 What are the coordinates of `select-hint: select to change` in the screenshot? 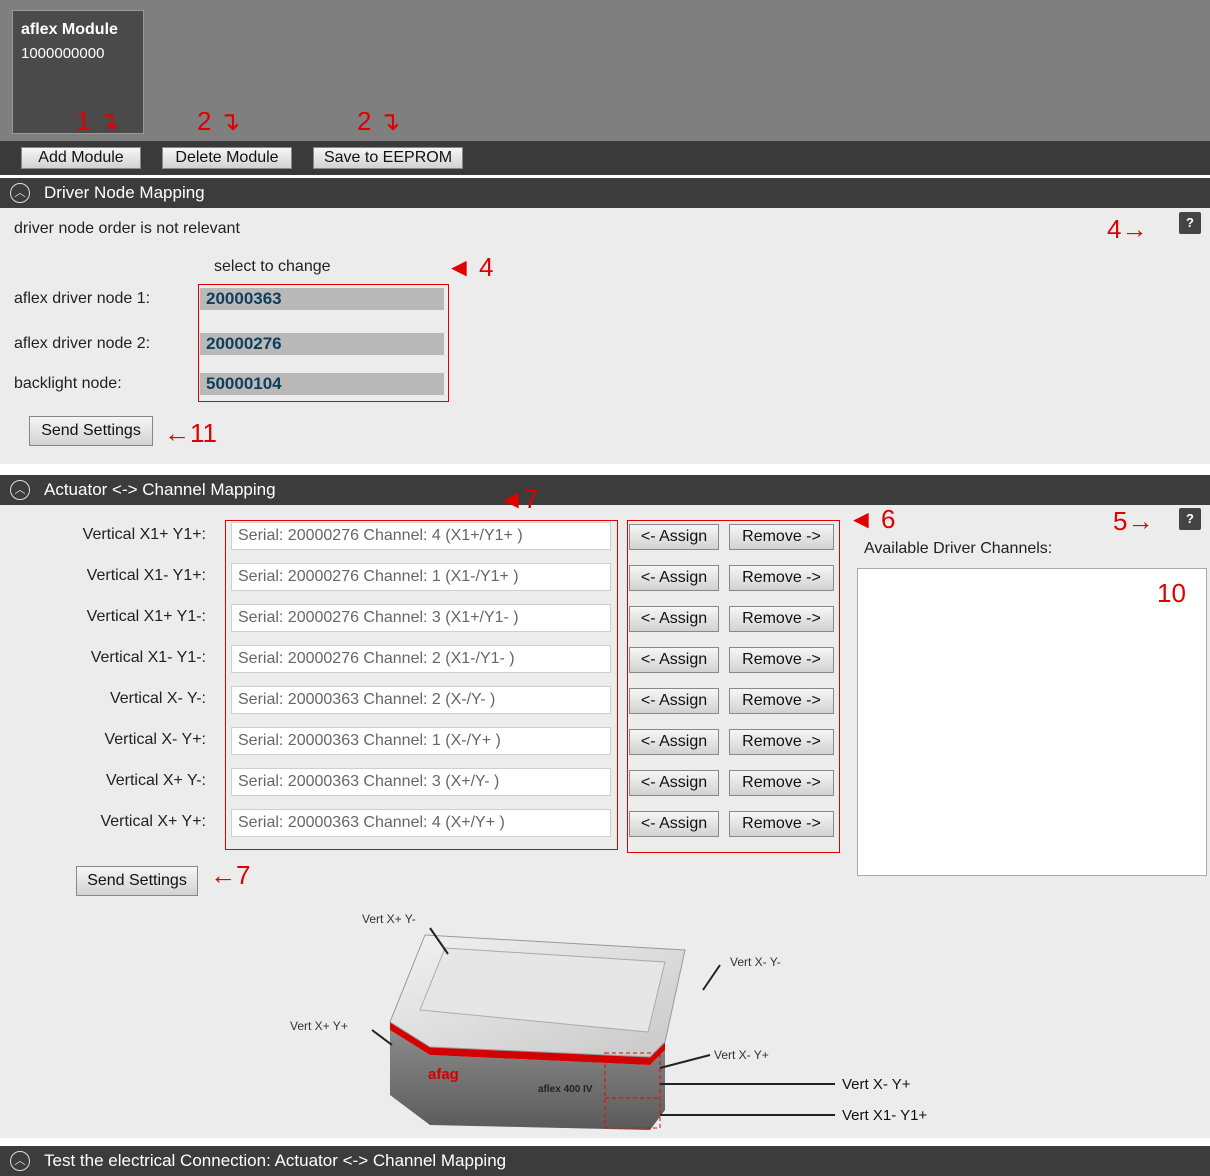 It's located at (272, 266).